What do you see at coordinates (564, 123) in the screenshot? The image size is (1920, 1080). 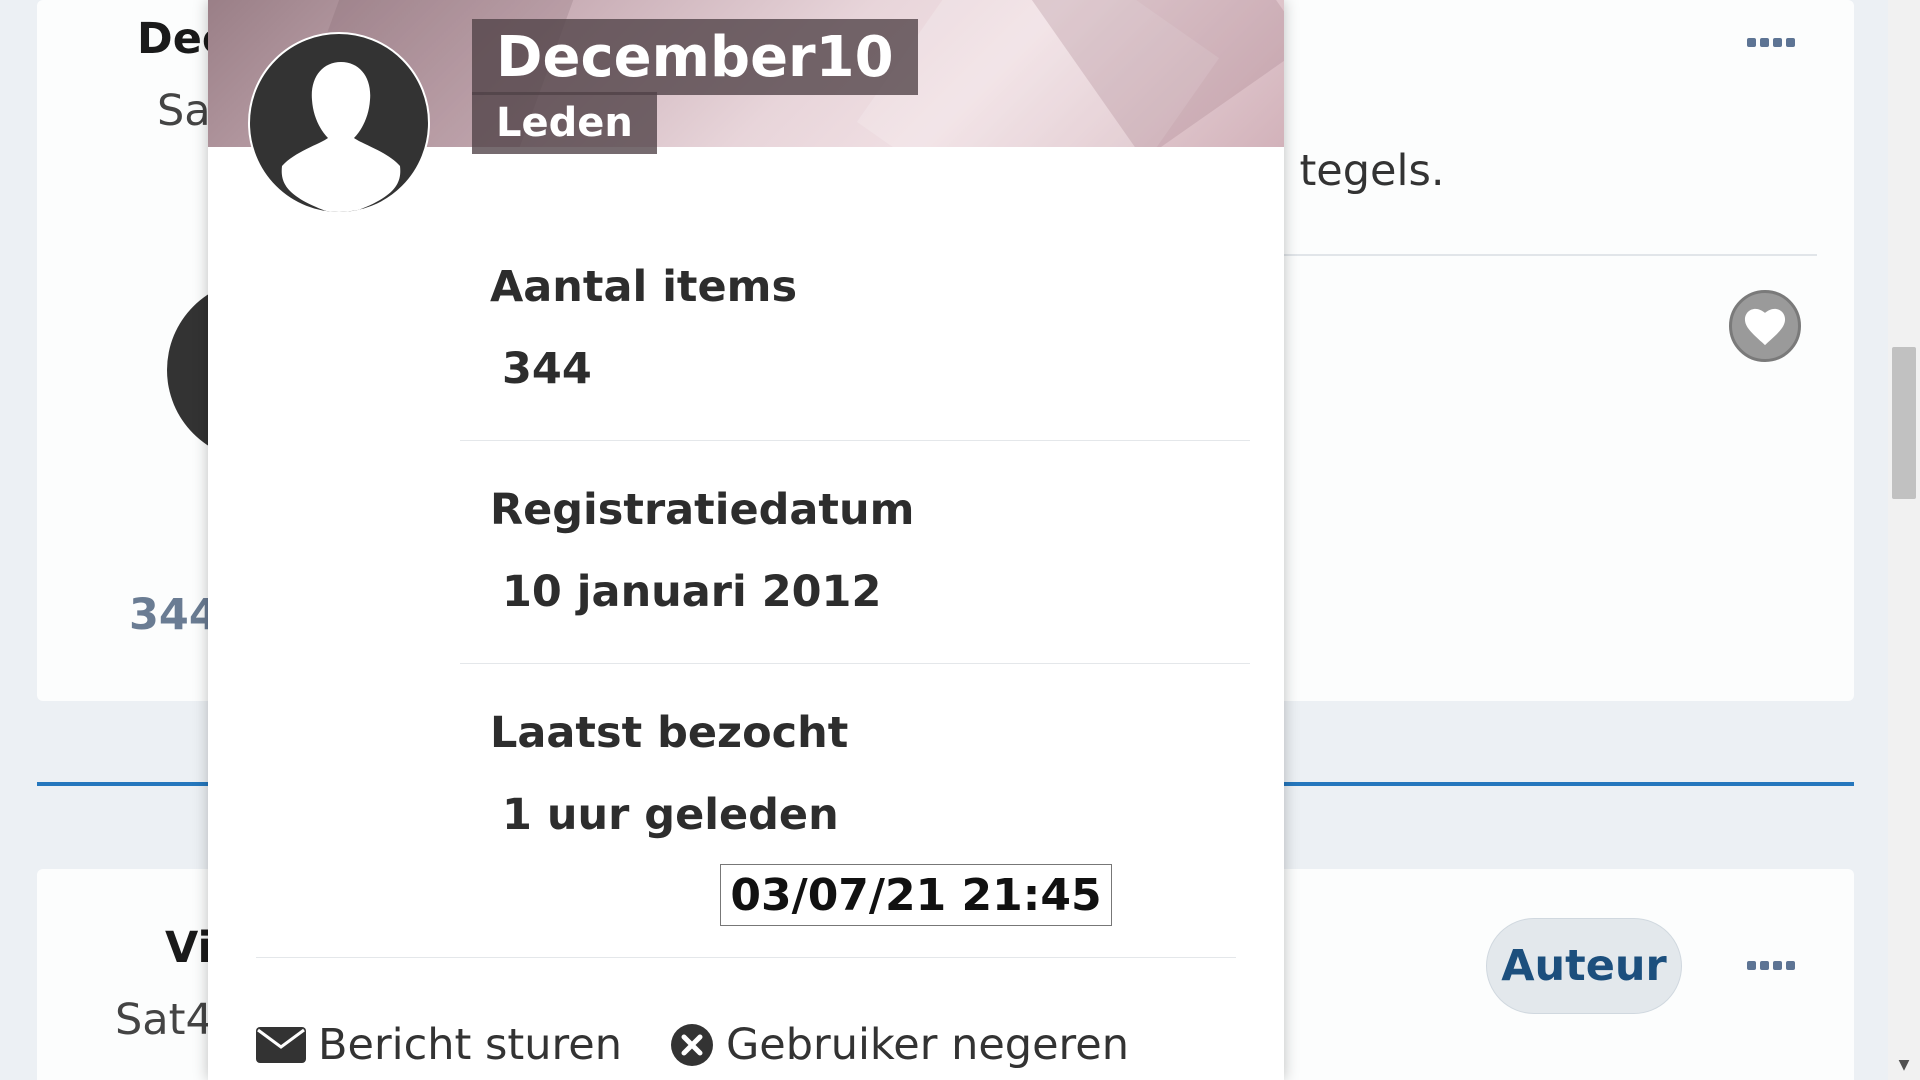 I see `member-group: Leden` at bounding box center [564, 123].